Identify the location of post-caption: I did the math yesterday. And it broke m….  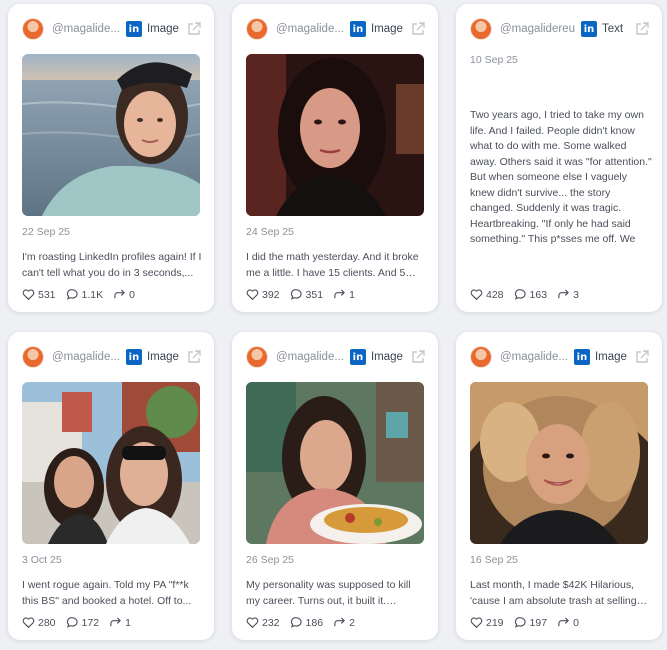
(332, 265).